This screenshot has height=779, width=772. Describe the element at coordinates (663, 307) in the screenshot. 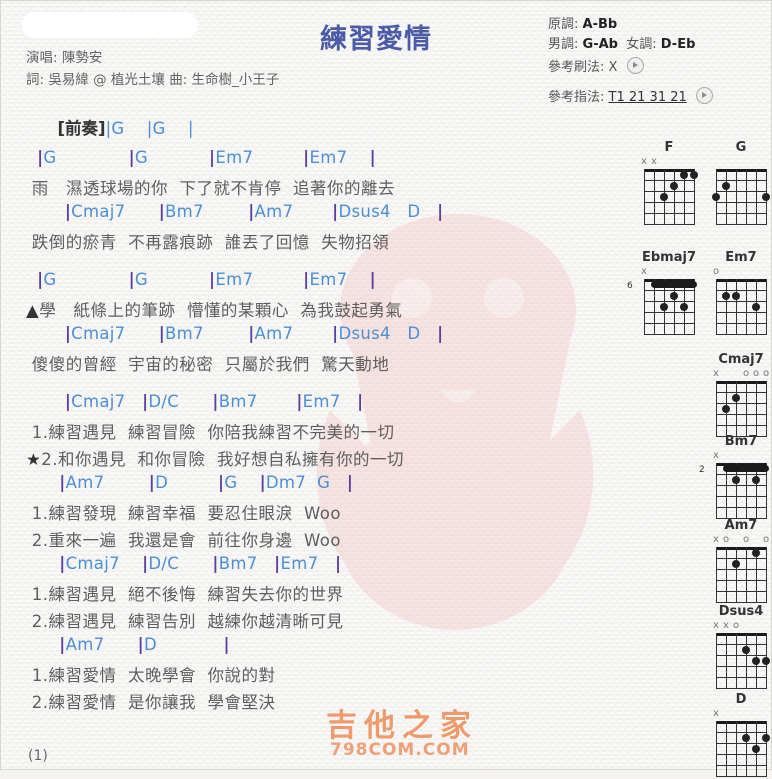

I see `fretboard-grid: 6` at that location.